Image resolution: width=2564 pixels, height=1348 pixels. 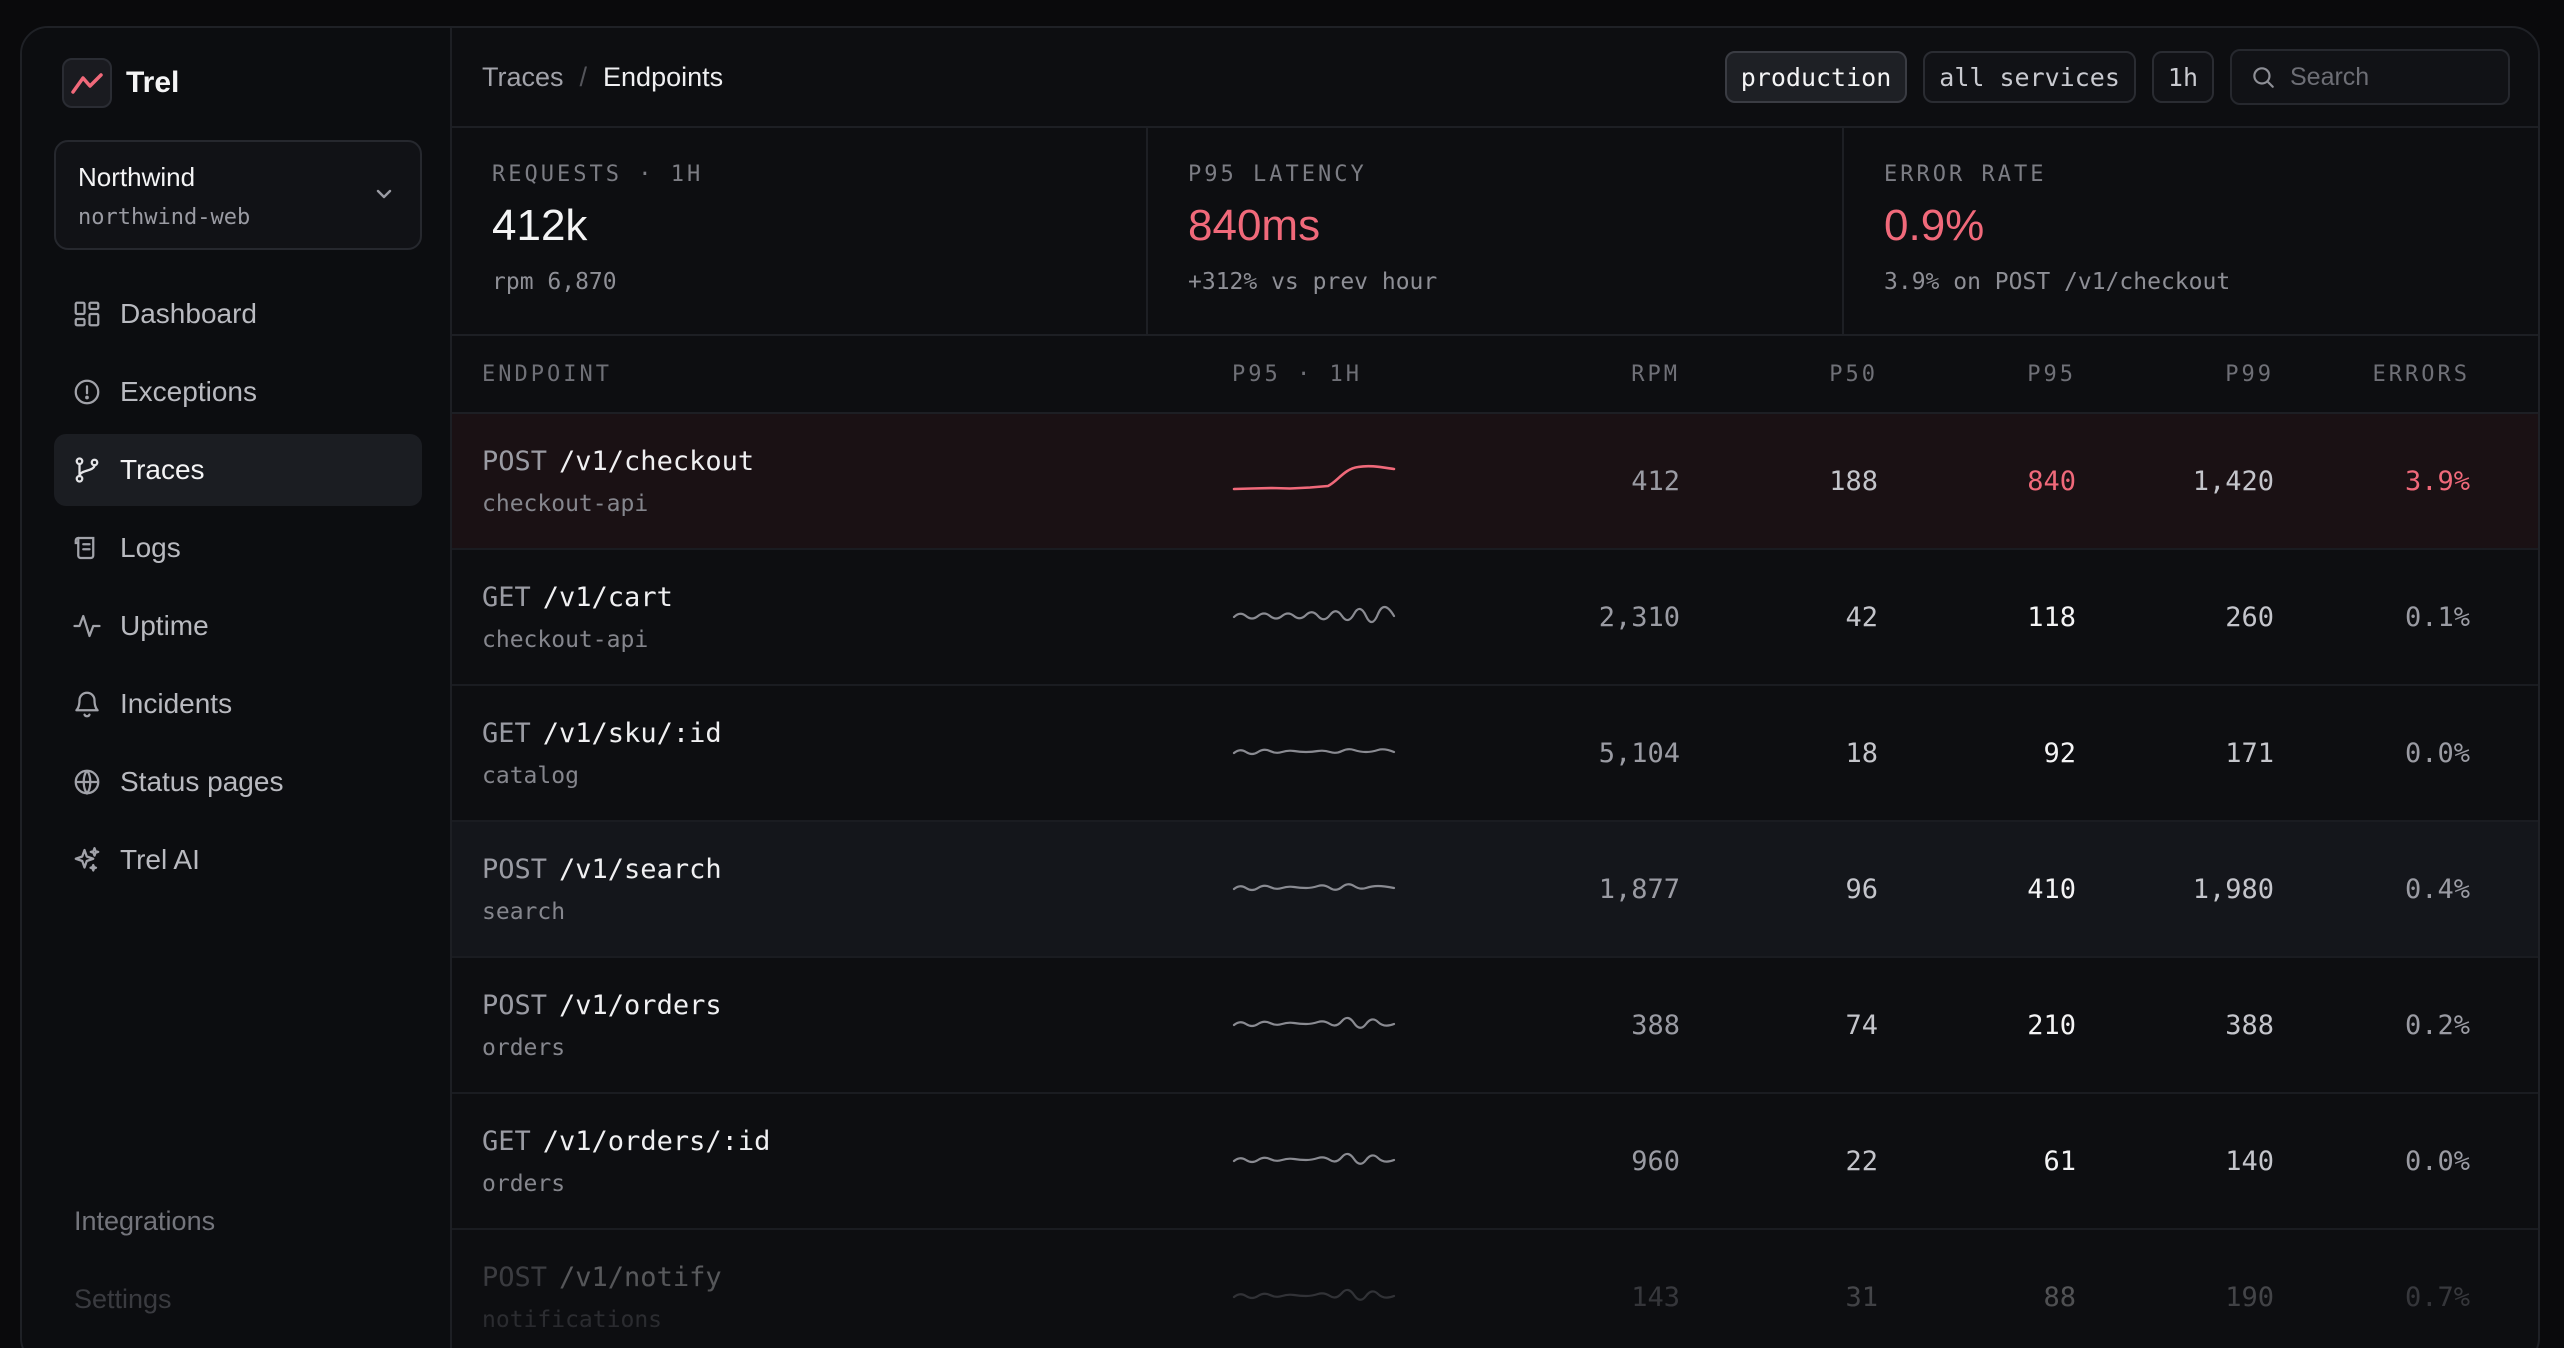 I want to click on endpoint-path: /v1/checkout, so click(x=657, y=461).